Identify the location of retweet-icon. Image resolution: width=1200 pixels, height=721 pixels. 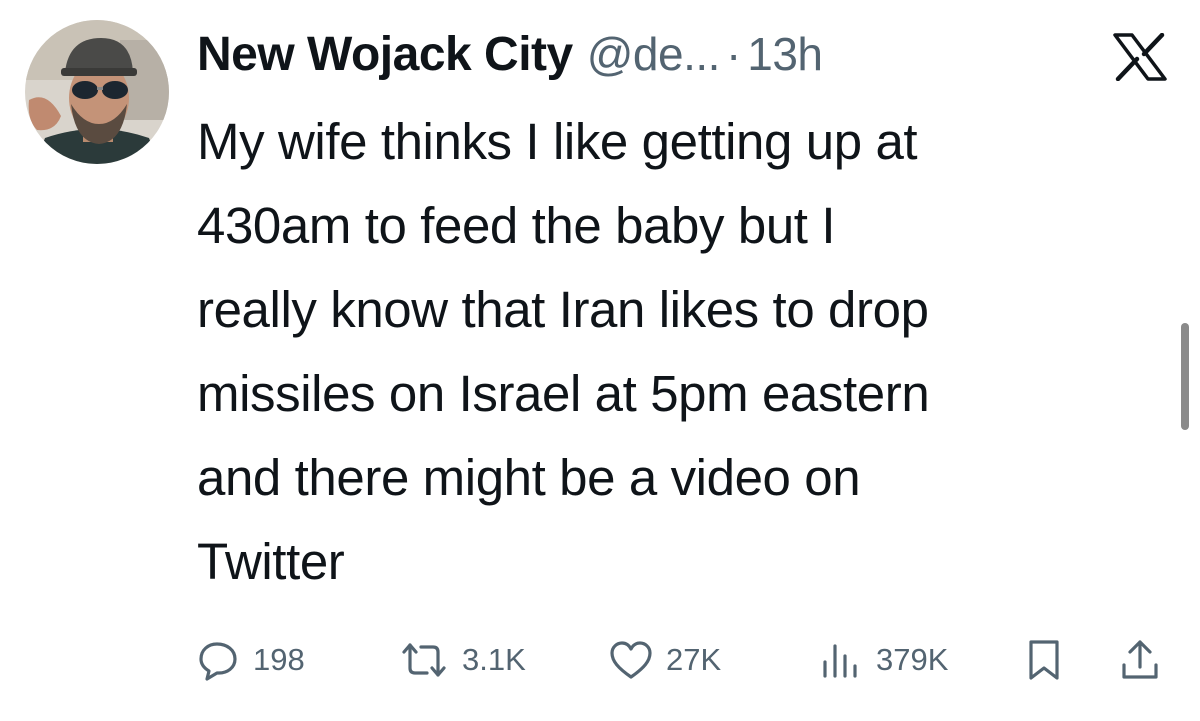
(424, 660).